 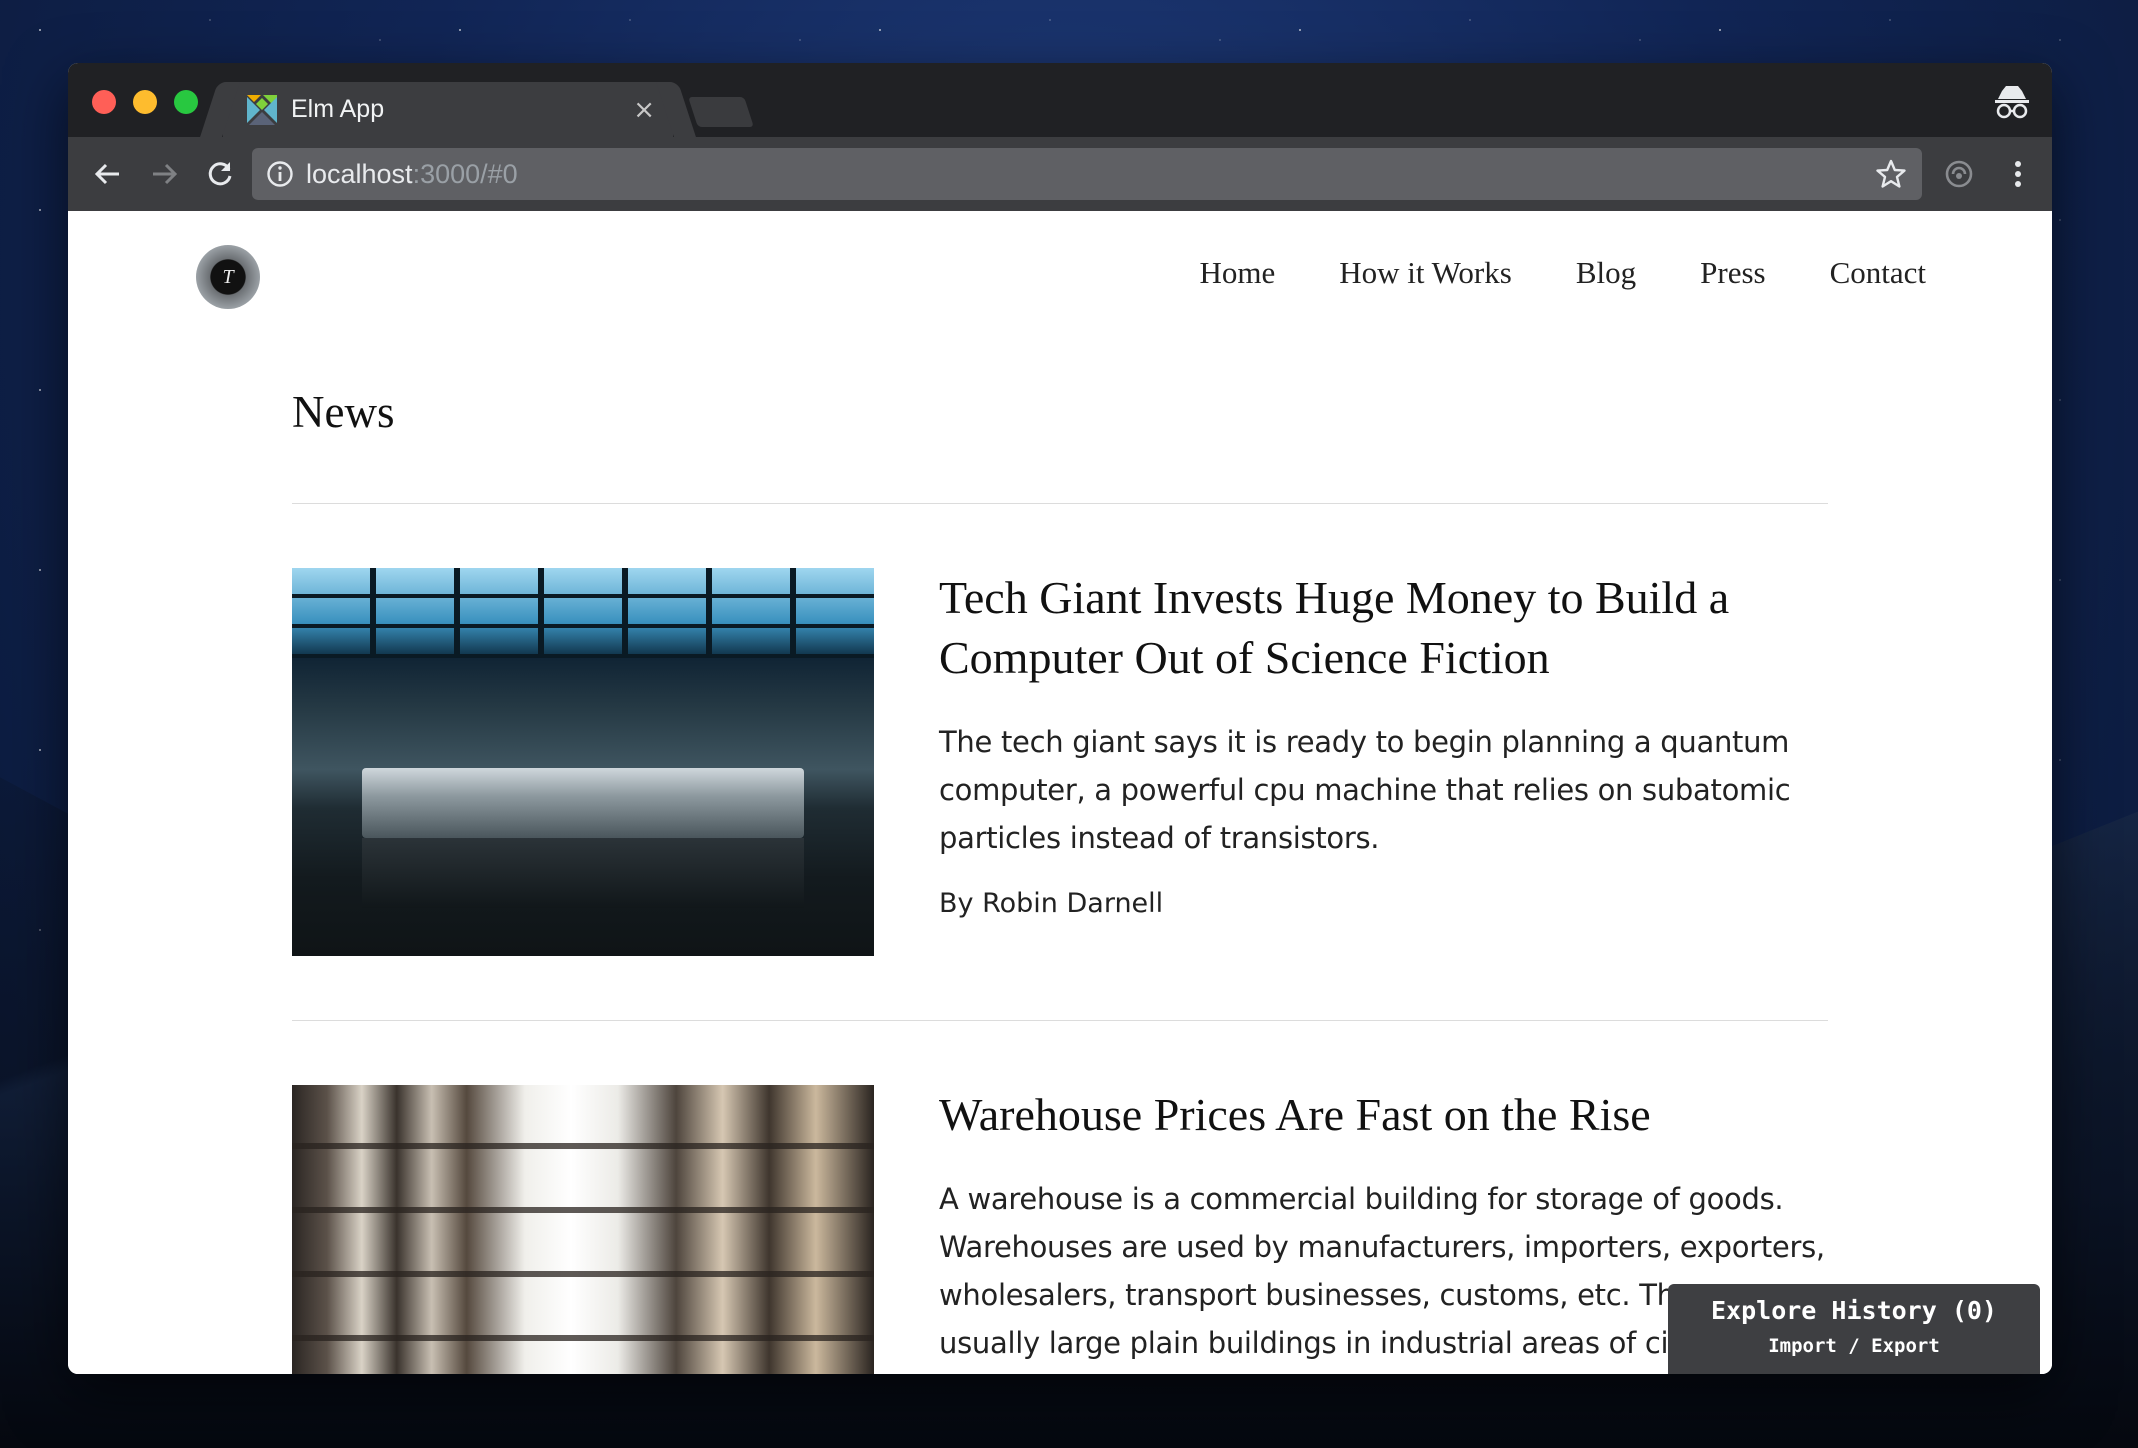 I want to click on elm-debugger-panel: Explore History (0) Import / Export, so click(x=1854, y=1329).